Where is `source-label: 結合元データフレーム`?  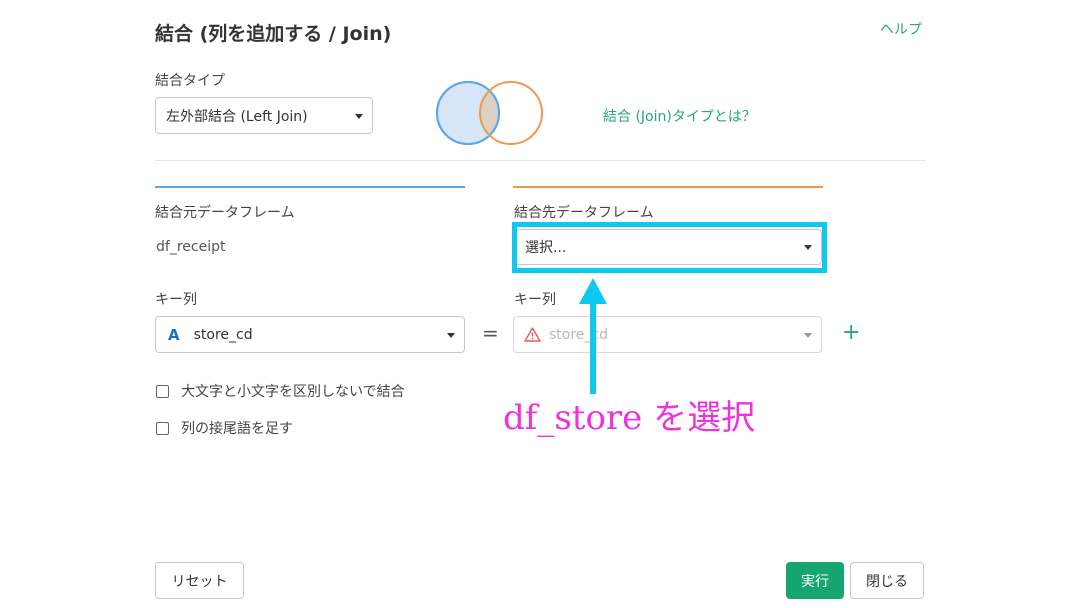 source-label: 結合元データフレーム is located at coordinates (225, 213).